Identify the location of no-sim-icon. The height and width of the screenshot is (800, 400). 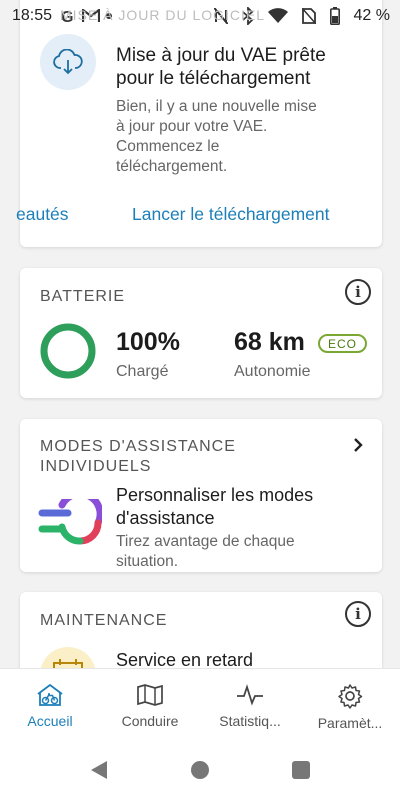
(308, 16).